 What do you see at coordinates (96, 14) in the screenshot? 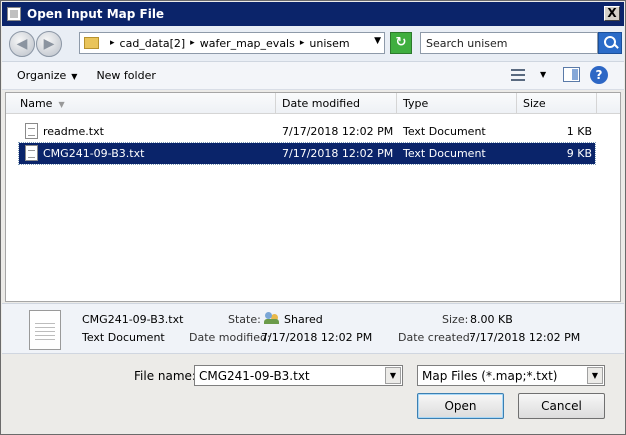
I see `window-title: Open Input Map File` at bounding box center [96, 14].